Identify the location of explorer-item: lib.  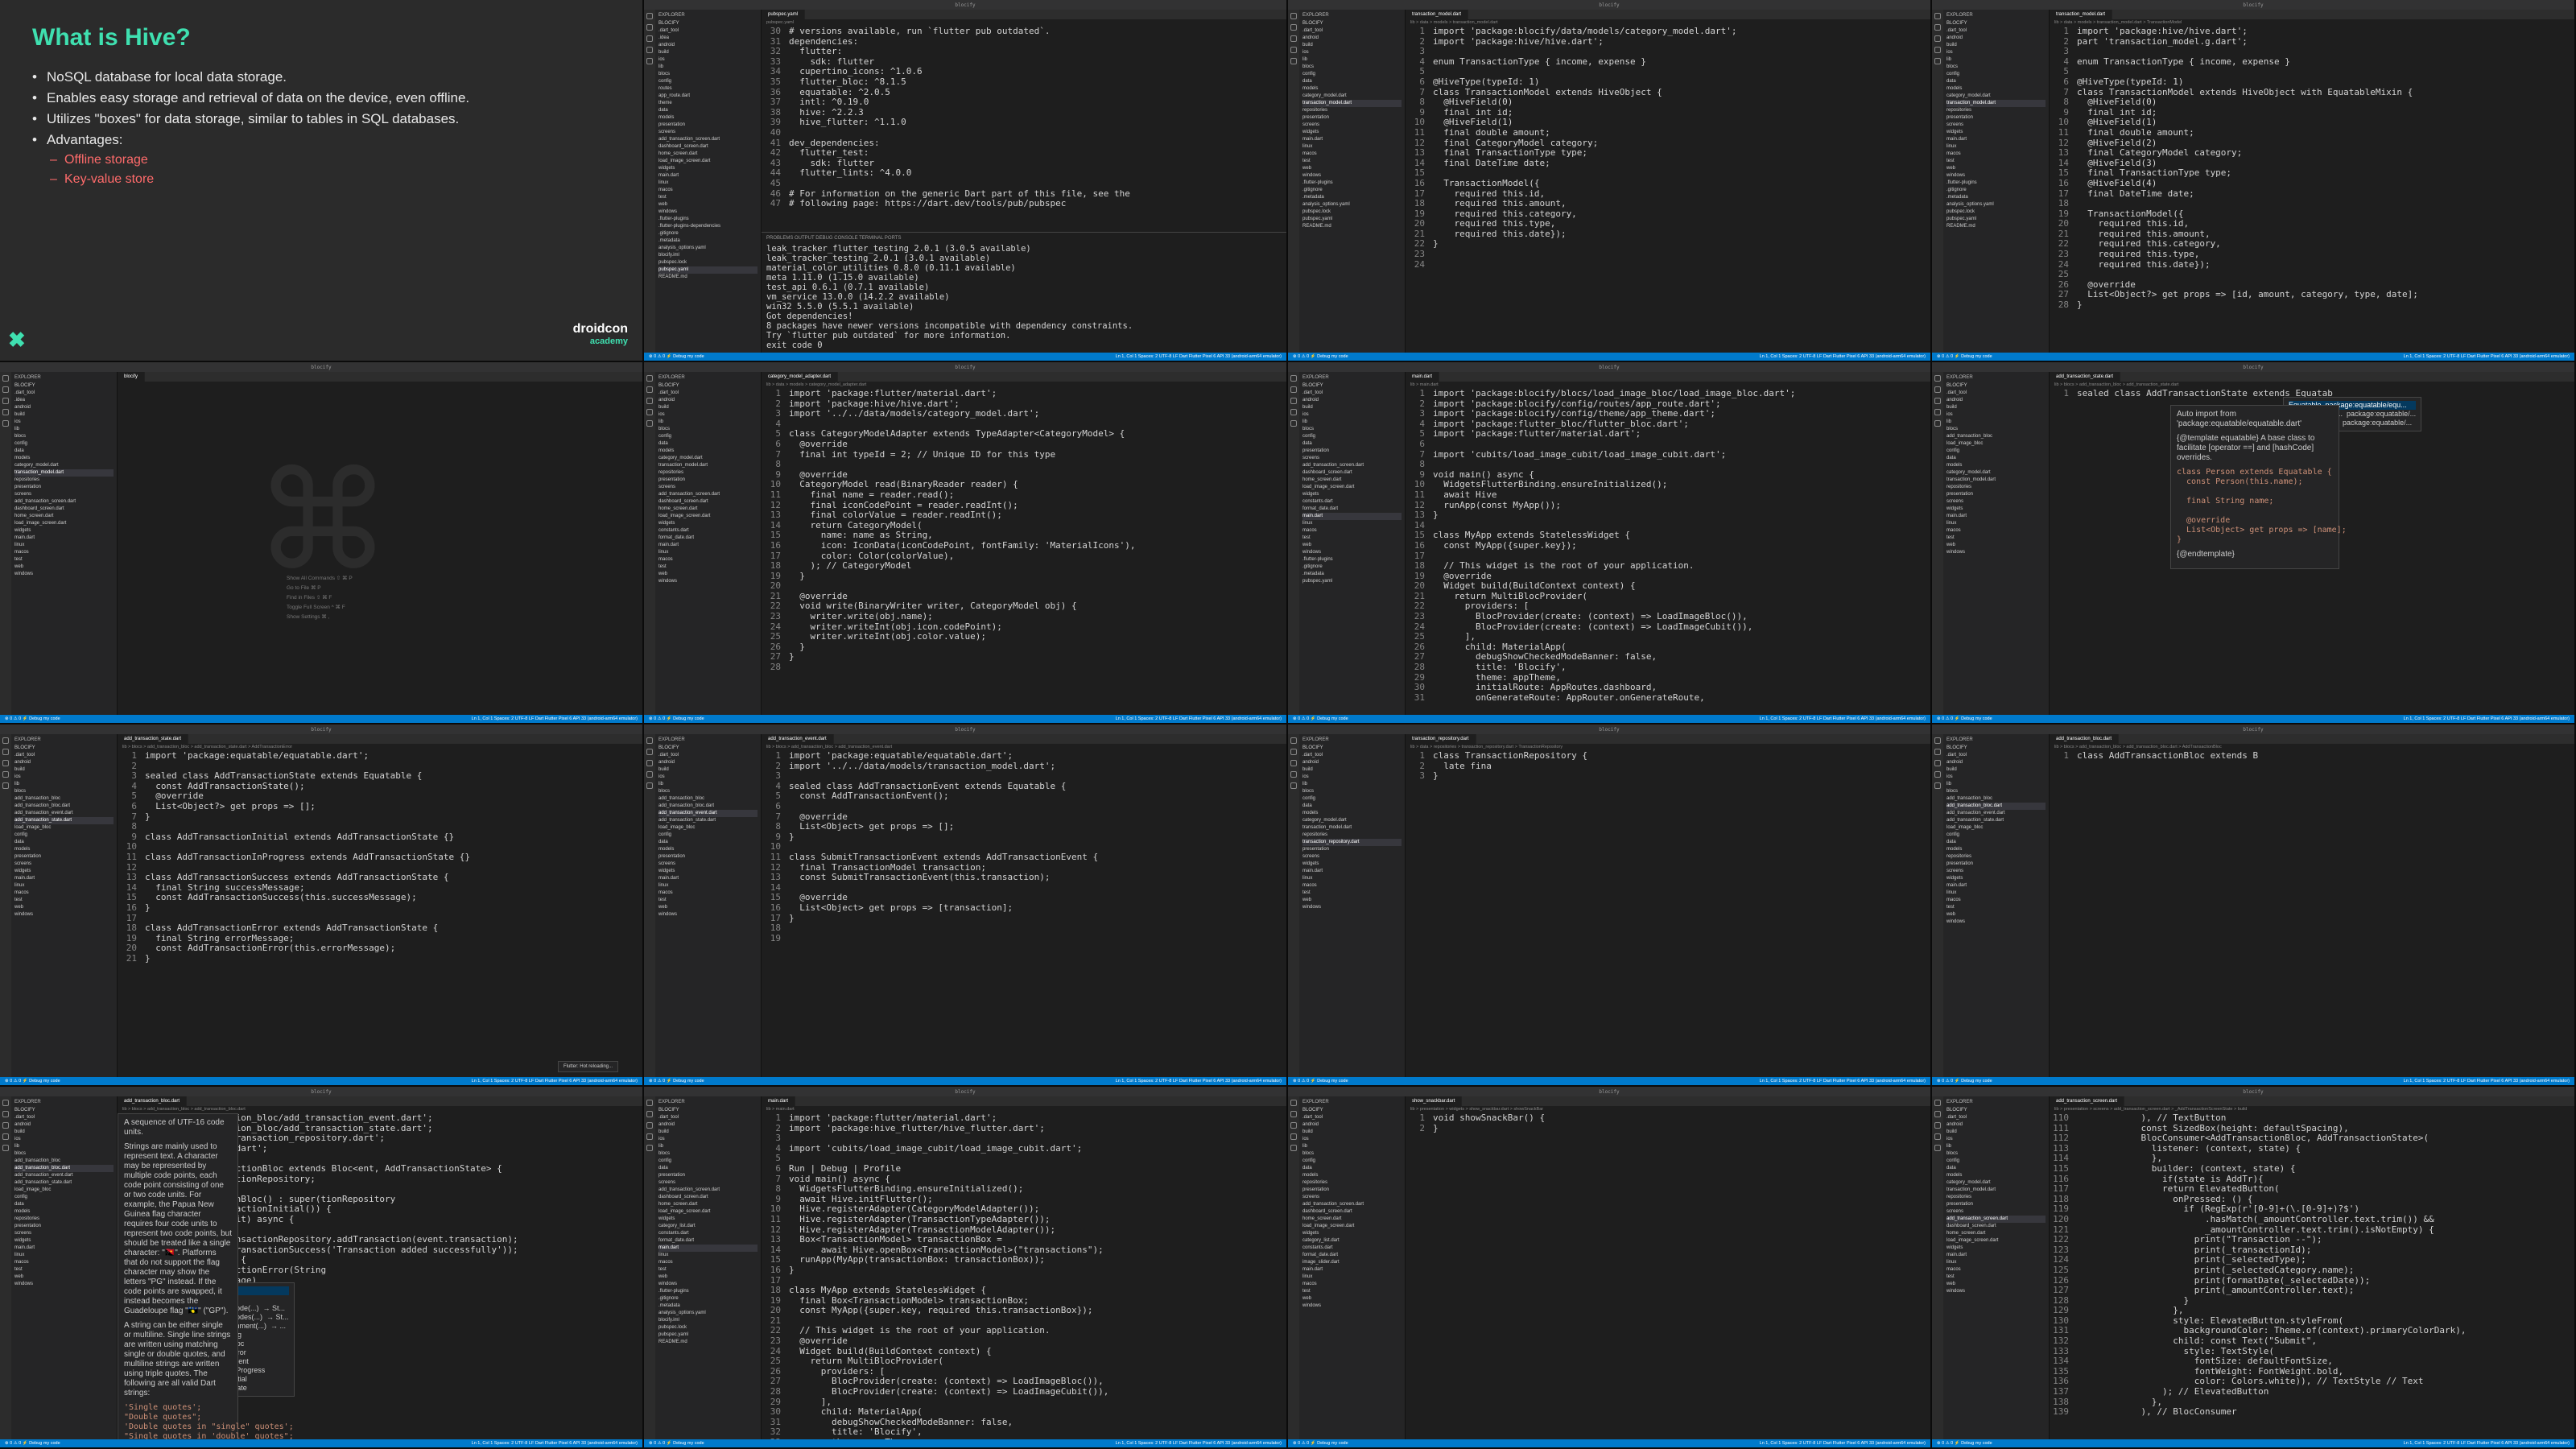
(1352, 60).